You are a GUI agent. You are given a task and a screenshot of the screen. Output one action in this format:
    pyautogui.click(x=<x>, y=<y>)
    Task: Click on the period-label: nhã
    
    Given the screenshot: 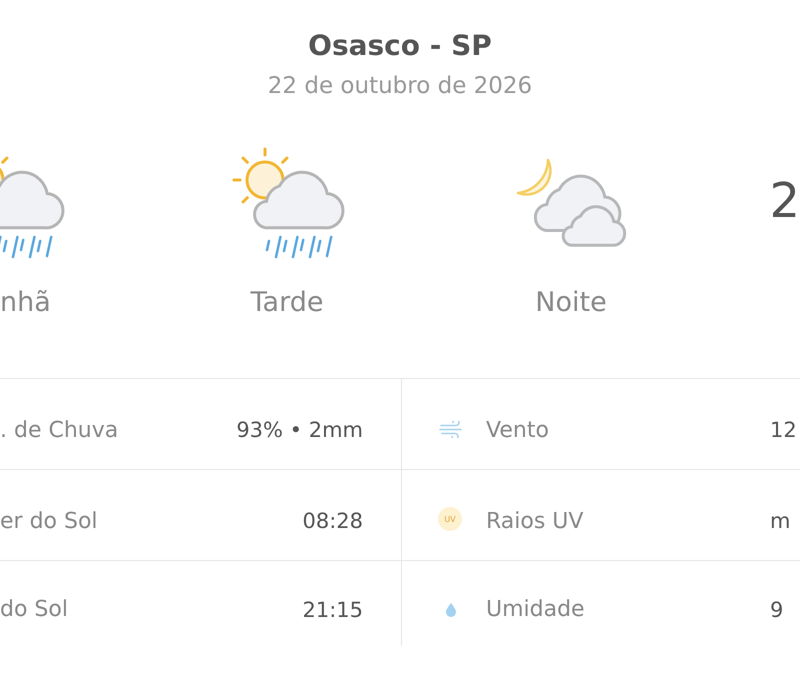 What is the action you would take?
    pyautogui.click(x=25, y=303)
    